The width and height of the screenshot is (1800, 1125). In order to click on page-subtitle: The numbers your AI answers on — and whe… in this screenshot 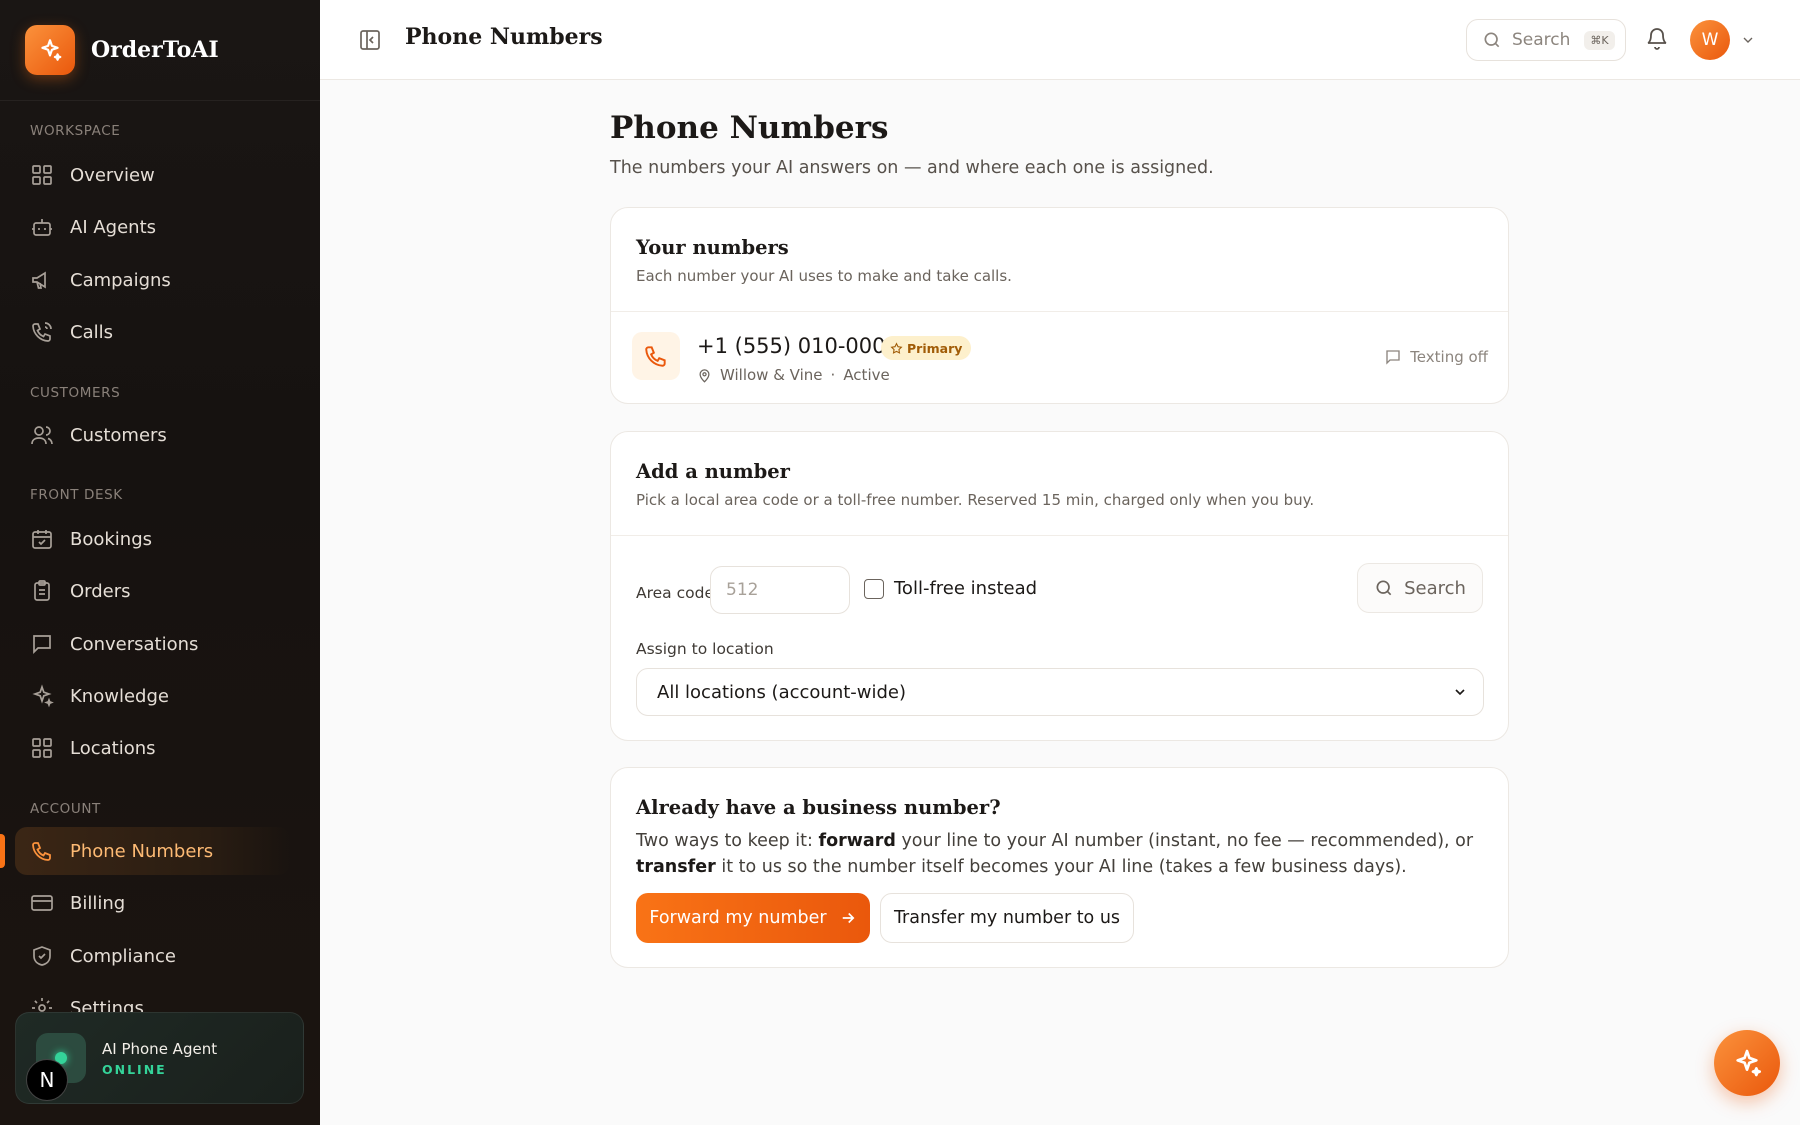, I will do `click(912, 168)`.